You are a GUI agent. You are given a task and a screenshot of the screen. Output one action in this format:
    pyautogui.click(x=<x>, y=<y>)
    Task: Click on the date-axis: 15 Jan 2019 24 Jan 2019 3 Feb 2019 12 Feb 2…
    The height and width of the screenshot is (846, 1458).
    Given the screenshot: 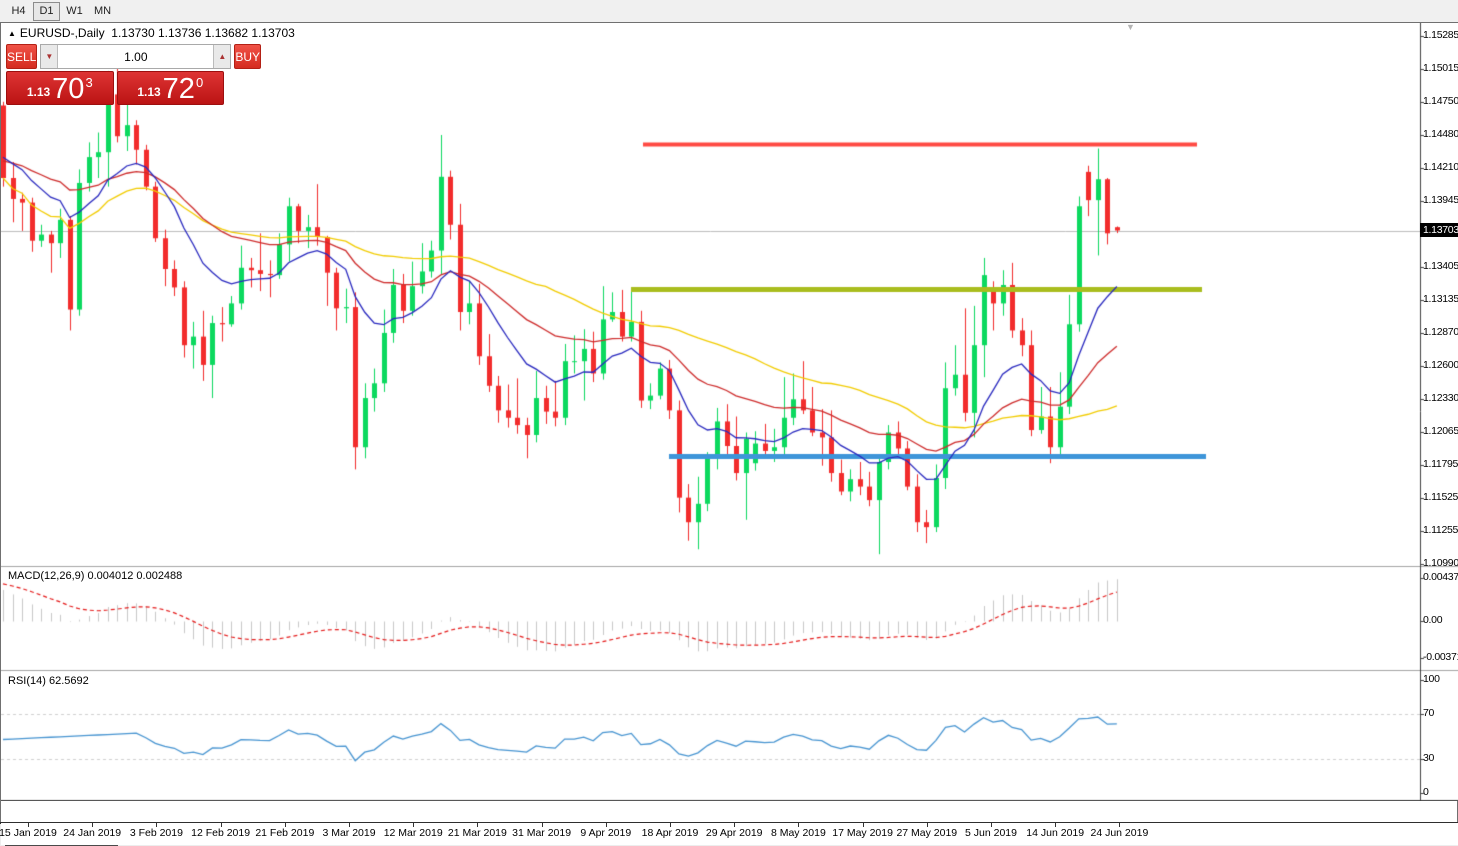 What is the action you would take?
    pyautogui.click(x=729, y=834)
    